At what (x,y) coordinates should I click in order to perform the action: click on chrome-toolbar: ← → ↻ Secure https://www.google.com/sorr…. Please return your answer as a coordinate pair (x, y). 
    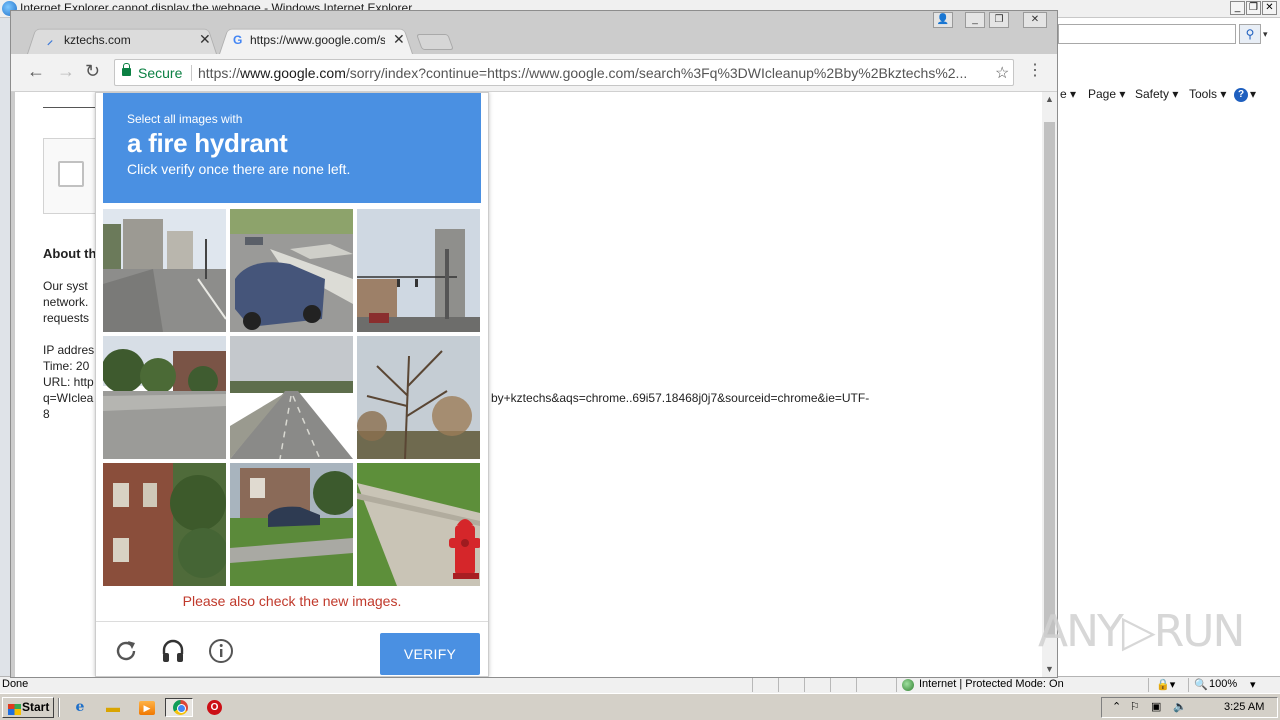
    Looking at the image, I should click on (534, 73).